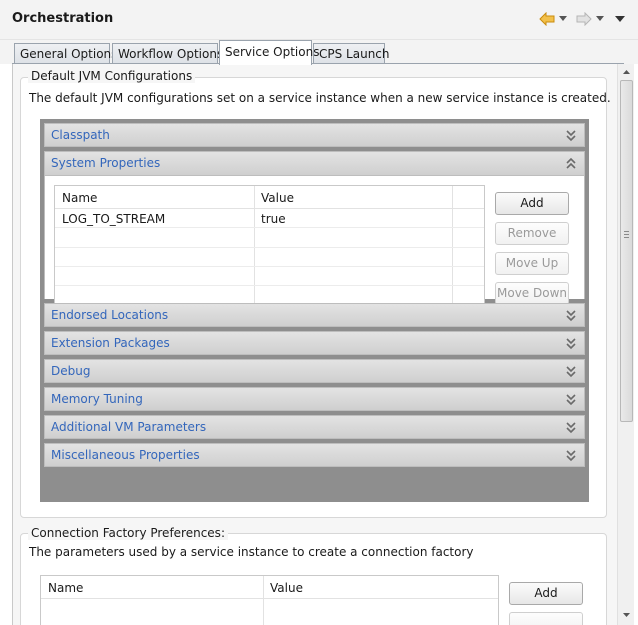  What do you see at coordinates (128, 533) in the screenshot?
I see `connection-factory-group-title: Connection Factory Preferences:` at bounding box center [128, 533].